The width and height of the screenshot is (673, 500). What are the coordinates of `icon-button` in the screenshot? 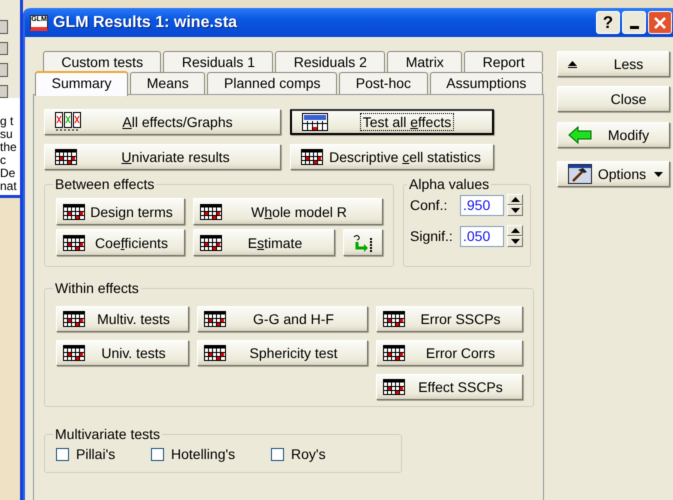 It's located at (363, 242).